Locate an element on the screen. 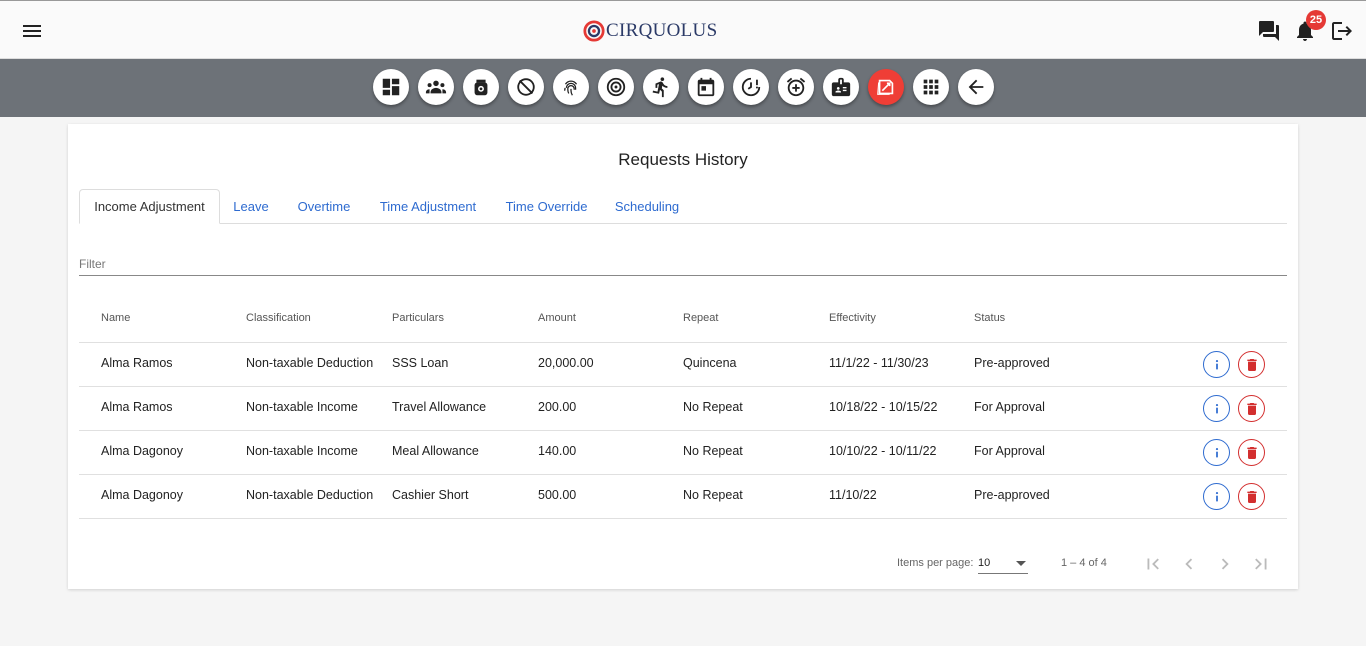 The image size is (1366, 646). notification-count-badge: 25 is located at coordinates (1316, 20).